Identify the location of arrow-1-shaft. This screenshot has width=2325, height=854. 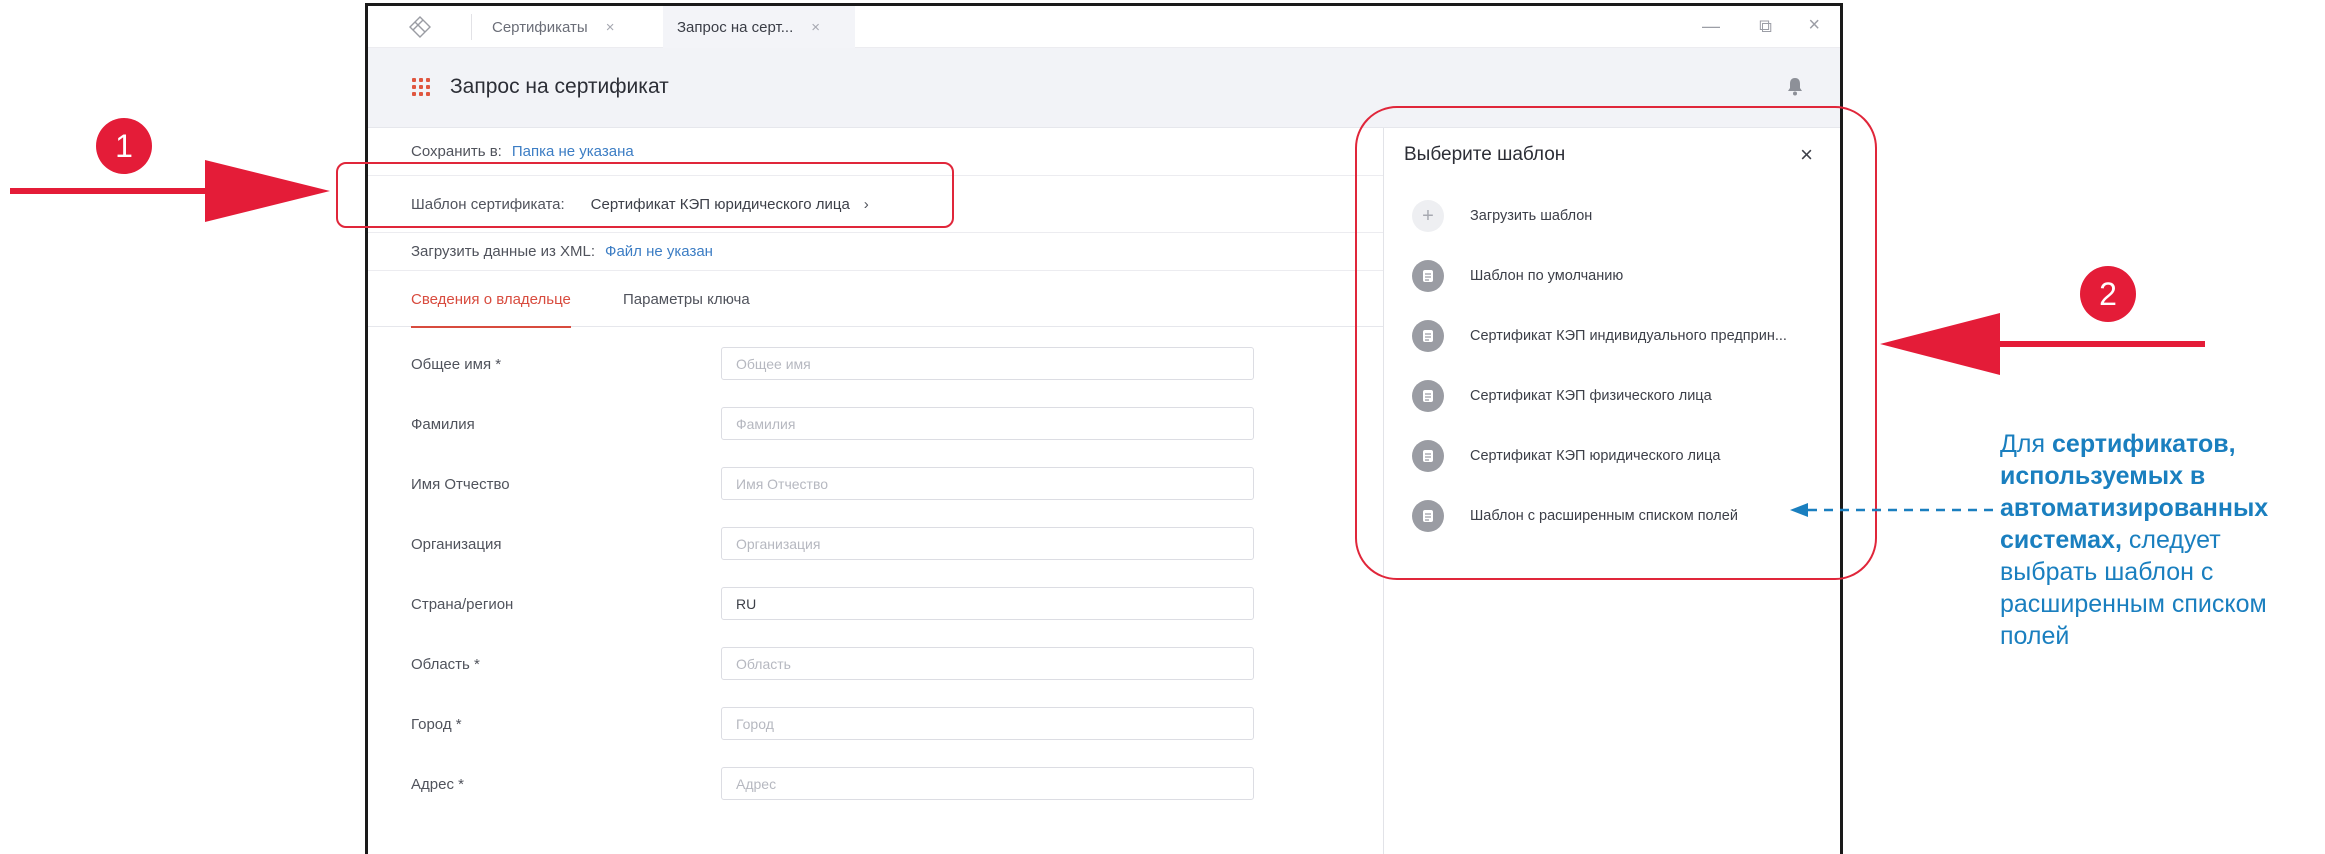
(110, 191).